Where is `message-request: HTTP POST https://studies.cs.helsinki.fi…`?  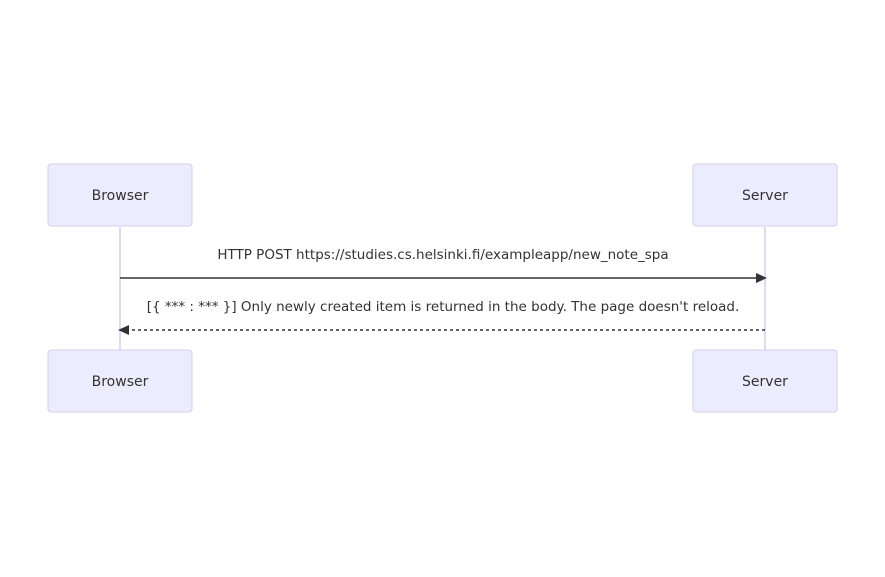 message-request: HTTP POST https://studies.cs.helsinki.fi… is located at coordinates (443, 265).